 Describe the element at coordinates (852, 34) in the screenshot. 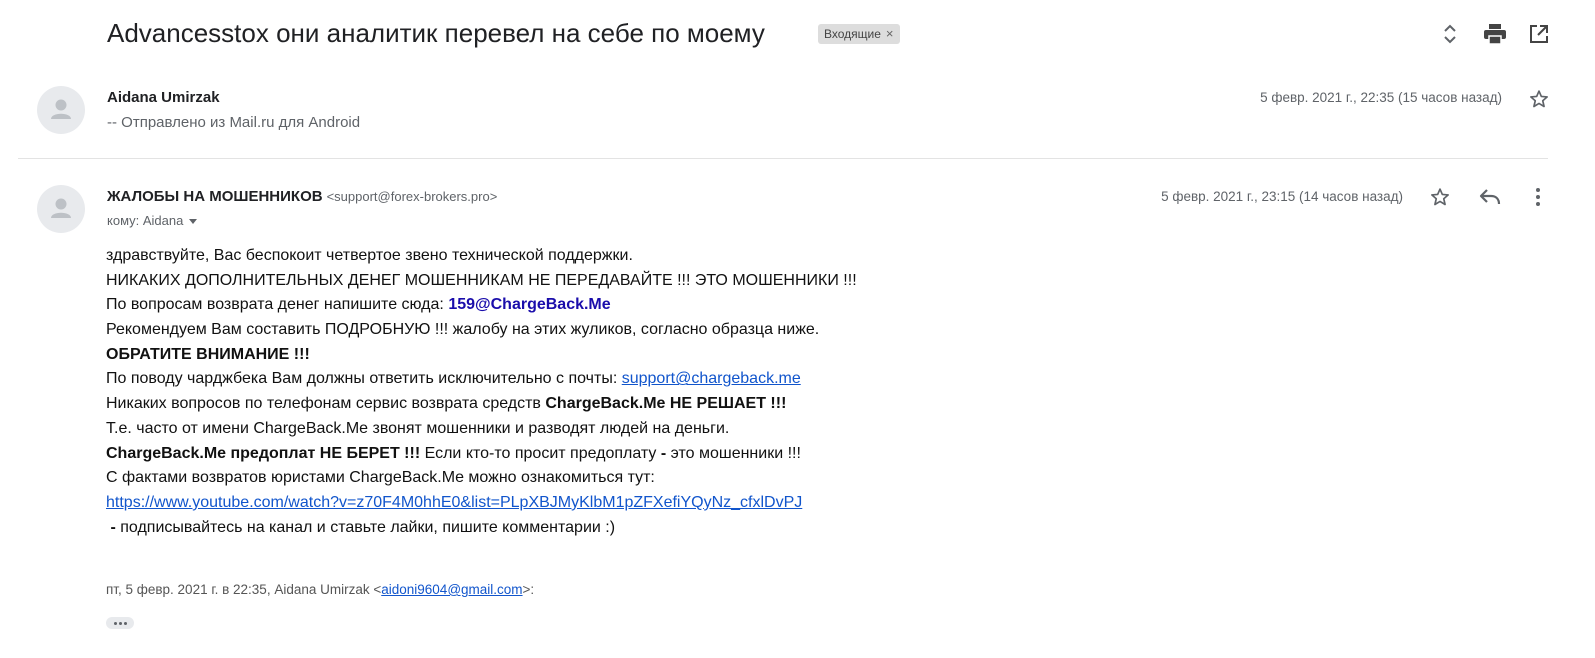

I see `label-chip-text: Входящие` at that location.